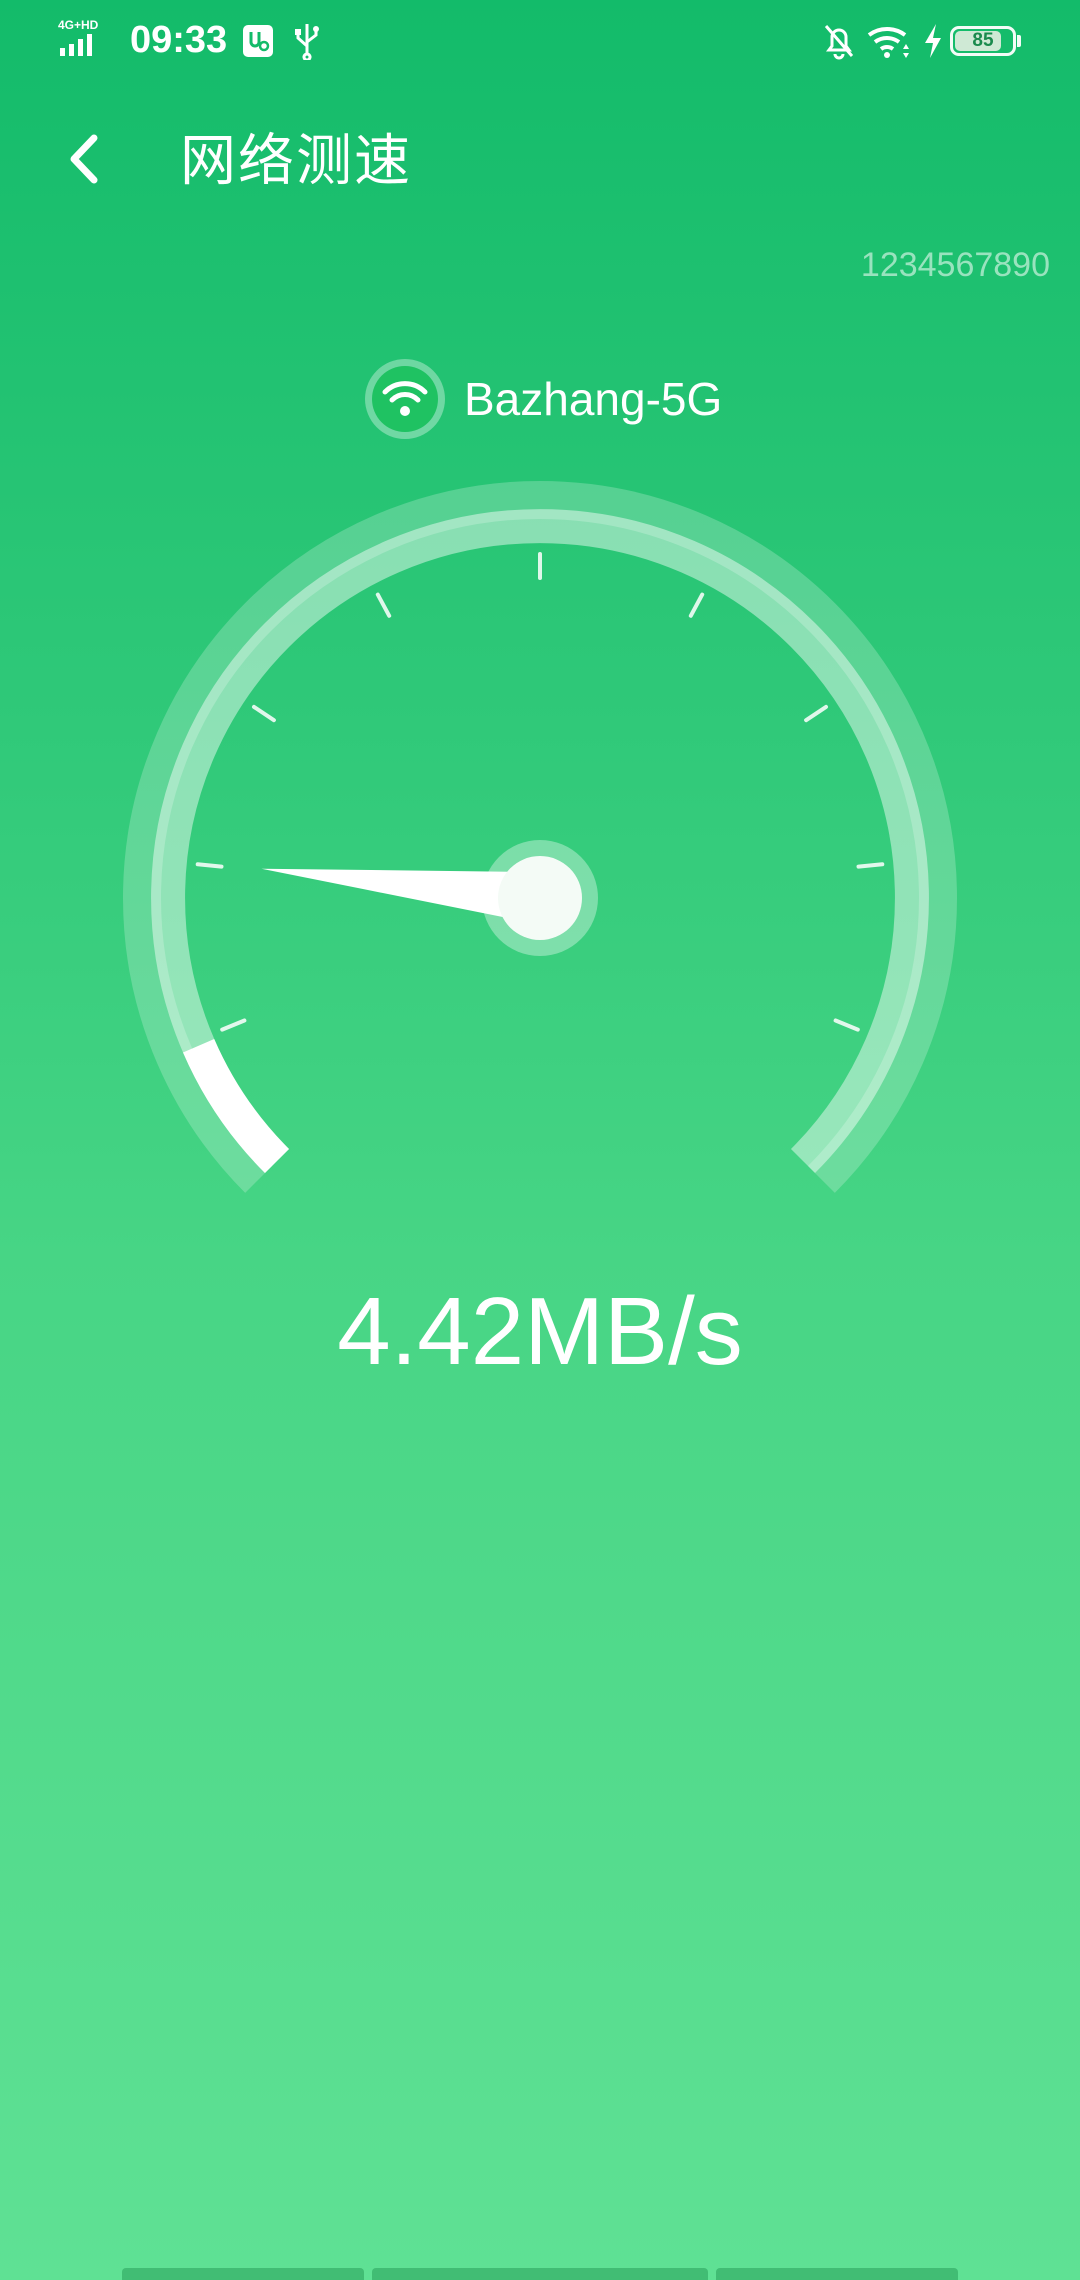 The width and height of the screenshot is (1080, 2280). Describe the element at coordinates (540, 1331) in the screenshot. I see `speed-value: 4.42MB/s` at that location.